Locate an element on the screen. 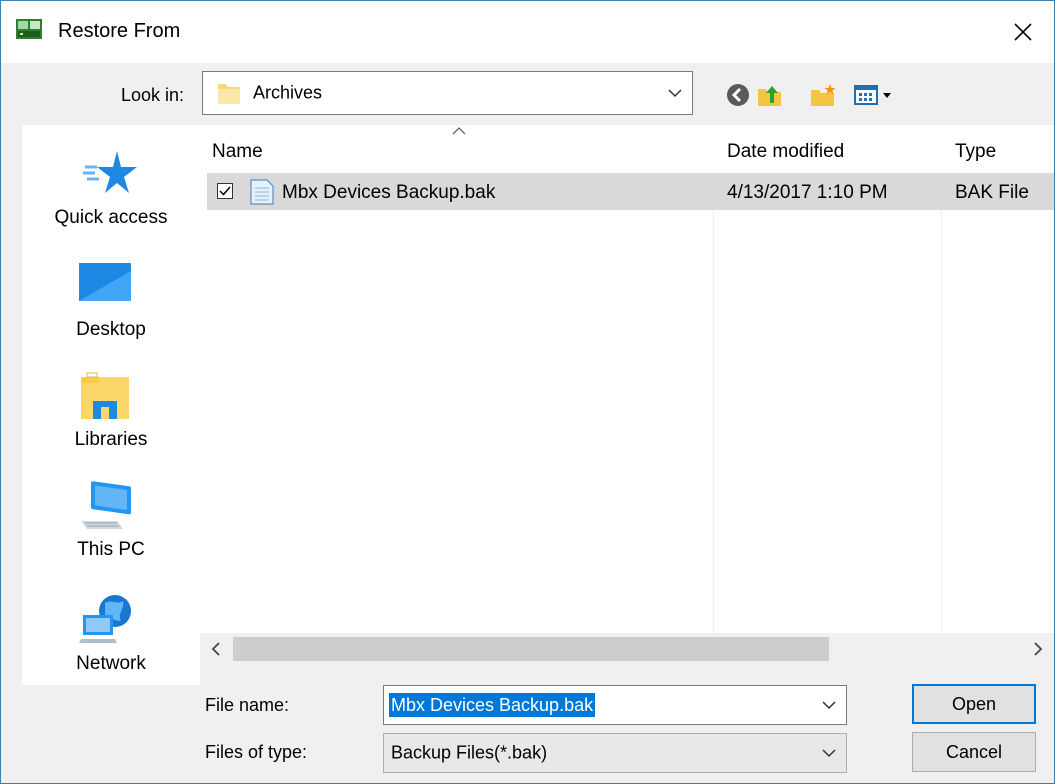 This screenshot has height=784, width=1055. scrollbar-thumb is located at coordinates (531, 649).